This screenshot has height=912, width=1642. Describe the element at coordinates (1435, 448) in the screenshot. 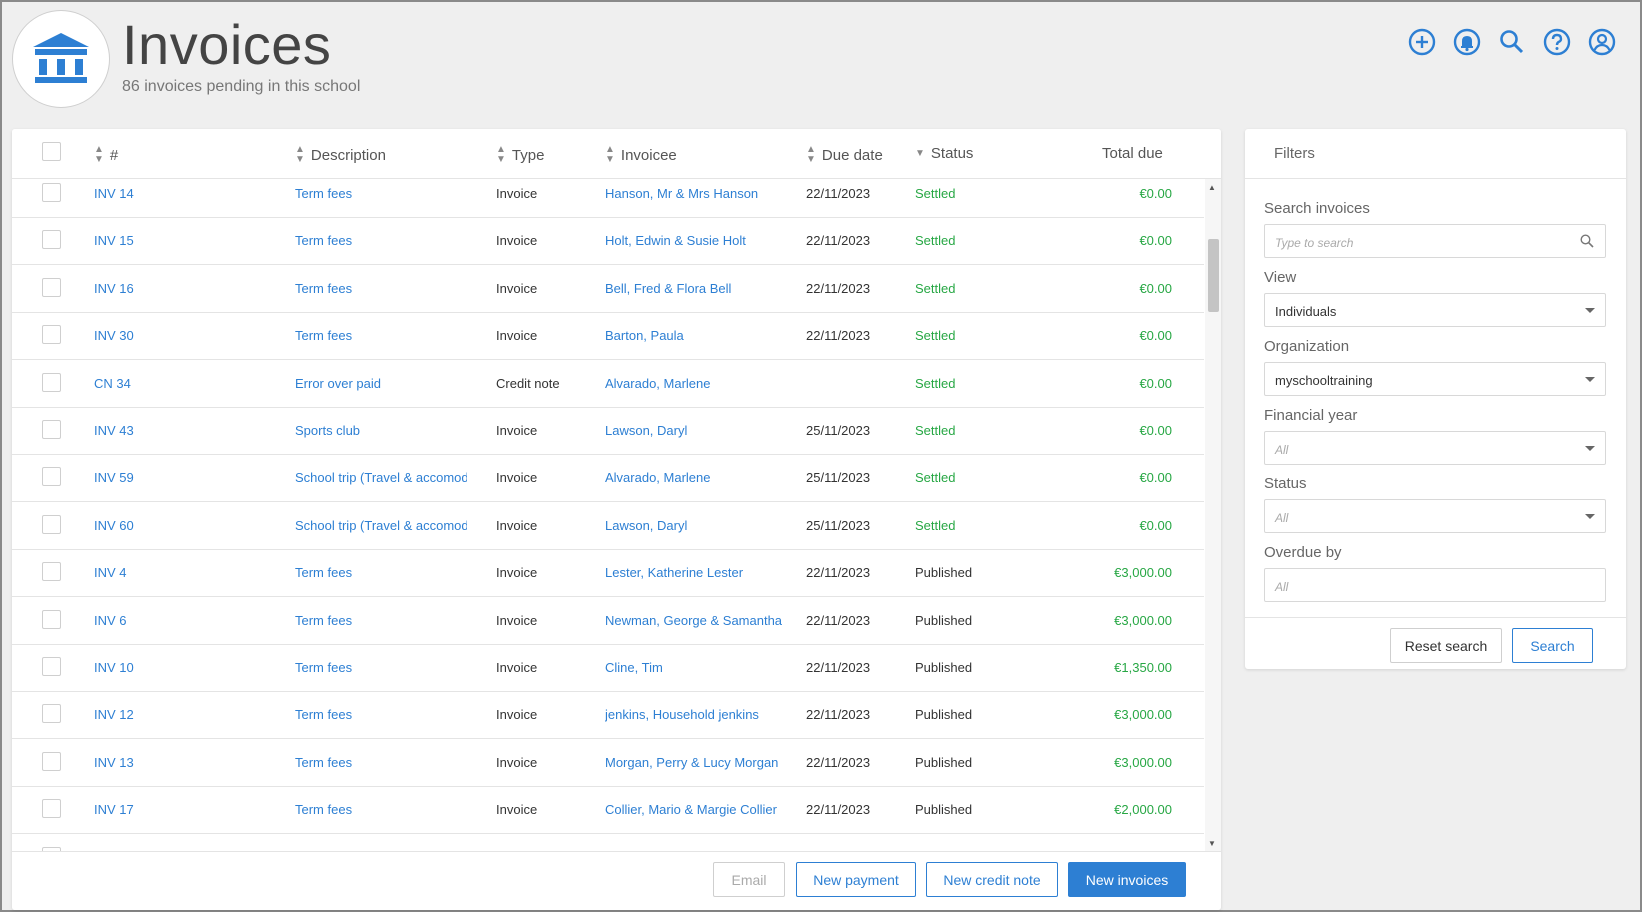

I see `financial-year-select: All` at that location.